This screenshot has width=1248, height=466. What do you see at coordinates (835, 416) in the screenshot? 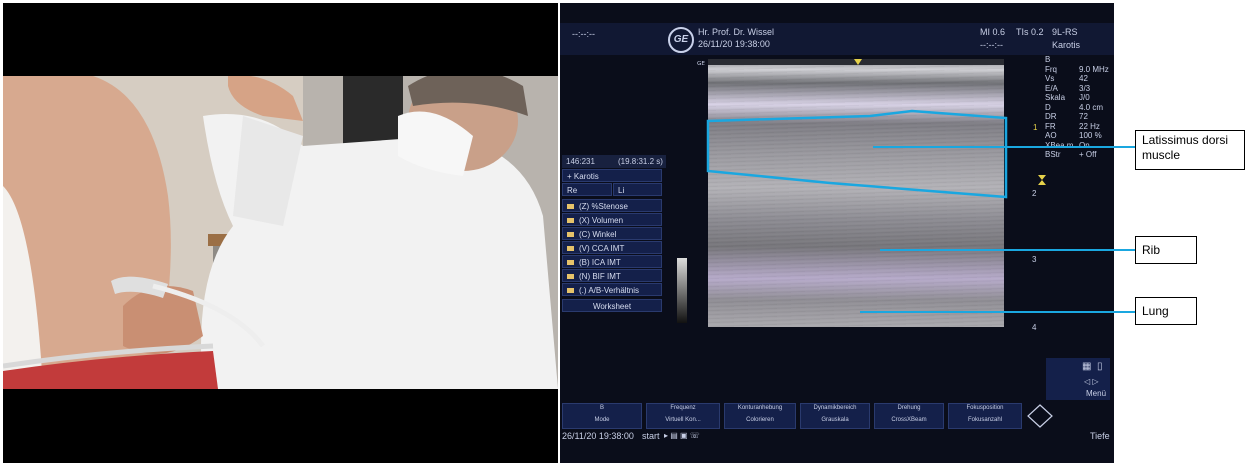
I see `control-tab: Dynamikbereich Grauskala` at bounding box center [835, 416].